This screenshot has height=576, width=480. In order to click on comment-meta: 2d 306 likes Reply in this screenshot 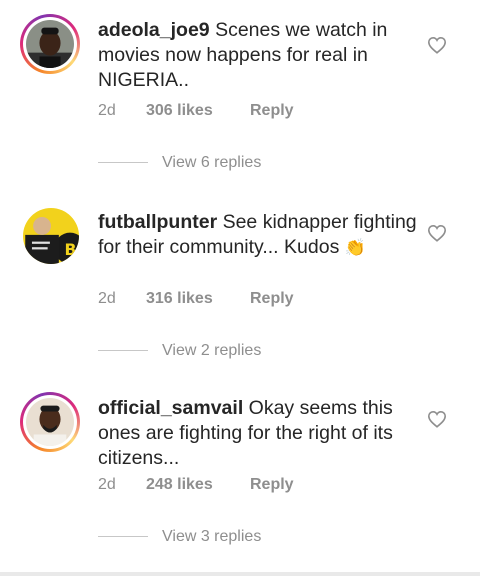, I will do `click(196, 111)`.